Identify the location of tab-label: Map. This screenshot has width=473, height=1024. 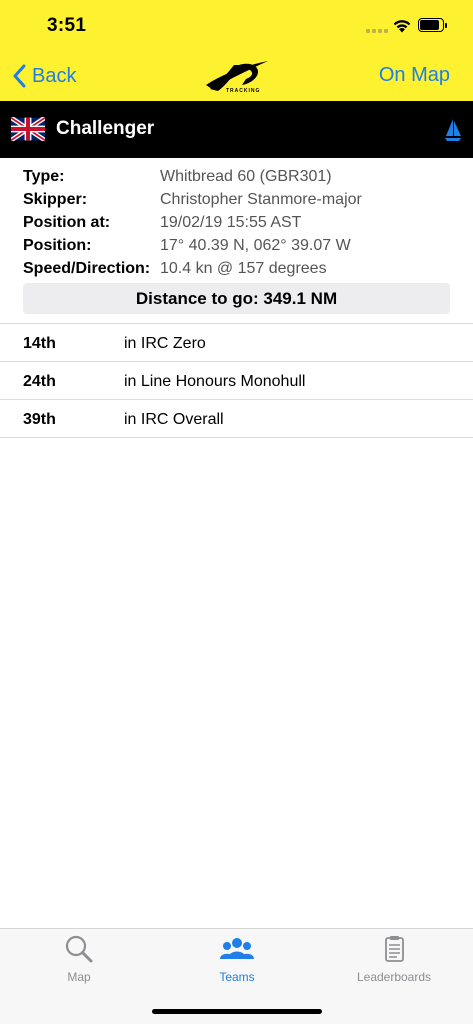
(79, 977).